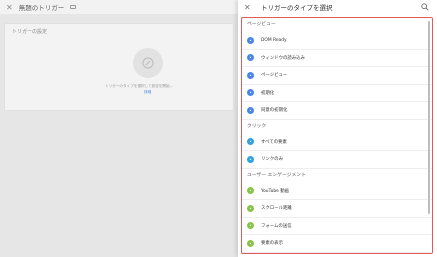  What do you see at coordinates (429, 117) in the screenshot?
I see `scrollbar` at bounding box center [429, 117].